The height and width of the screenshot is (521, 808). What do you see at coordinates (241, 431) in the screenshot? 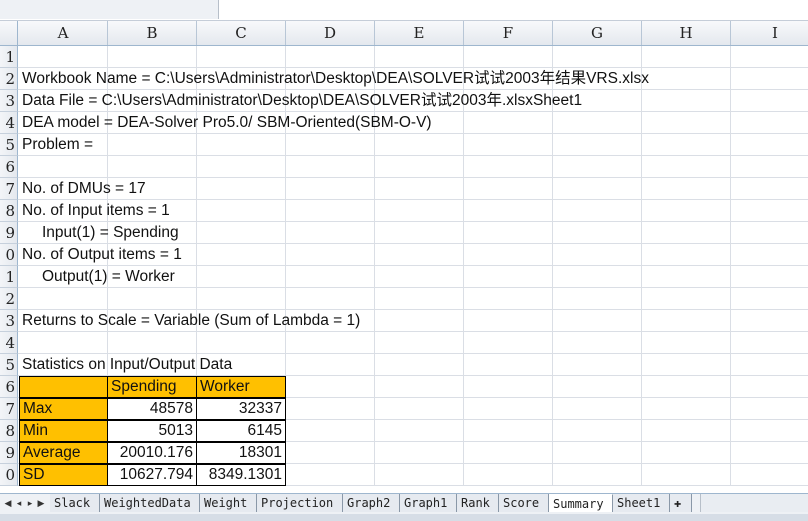
I see `stats-value-cell: 6145` at bounding box center [241, 431].